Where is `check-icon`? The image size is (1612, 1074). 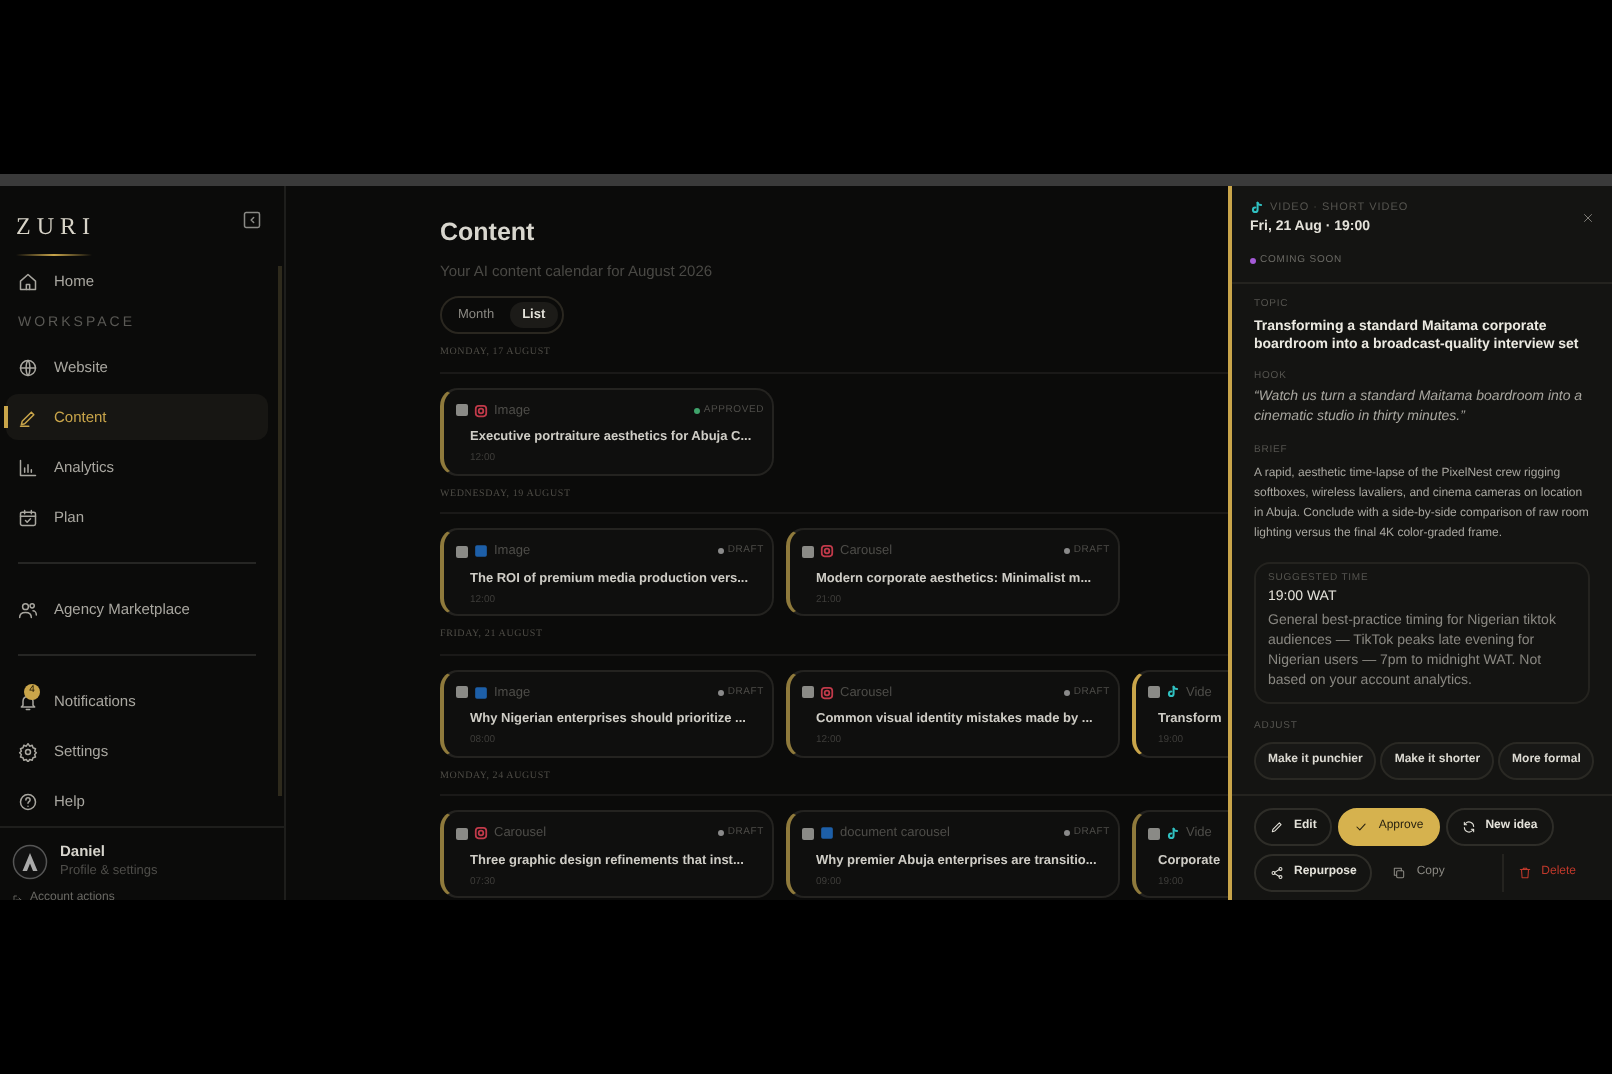
check-icon is located at coordinates (1361, 827).